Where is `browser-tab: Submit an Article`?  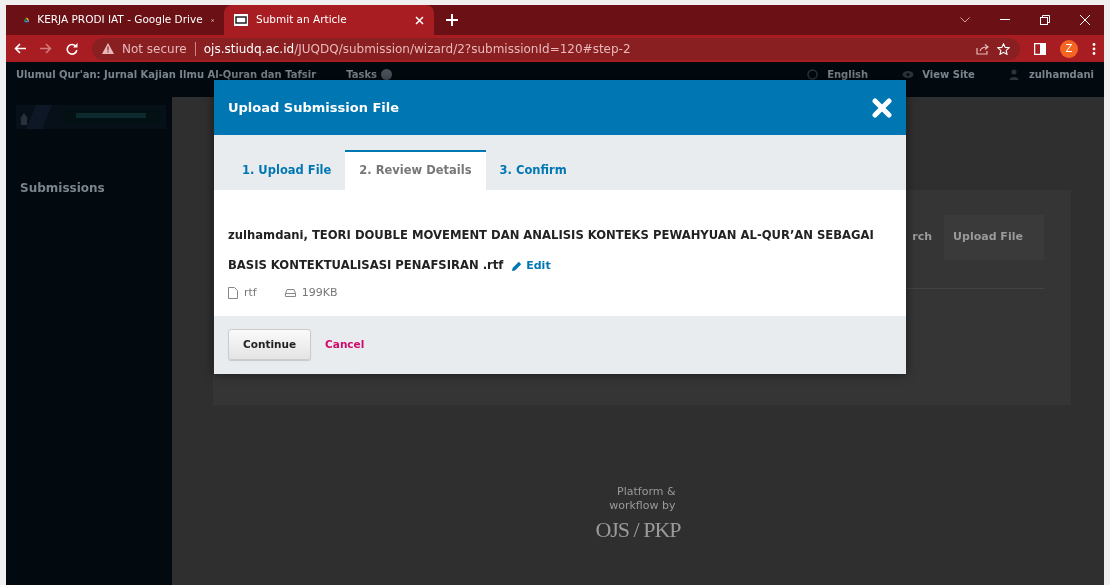 browser-tab: Submit an Article is located at coordinates (329, 20).